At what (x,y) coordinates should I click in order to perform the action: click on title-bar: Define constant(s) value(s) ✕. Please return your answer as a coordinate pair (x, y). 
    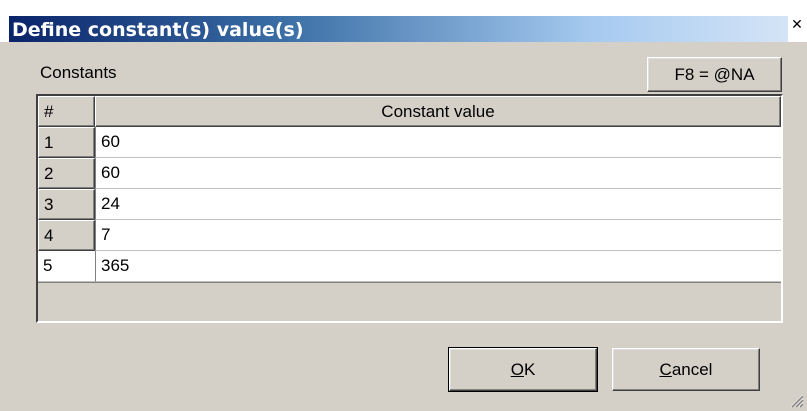
    Looking at the image, I should click on (403, 21).